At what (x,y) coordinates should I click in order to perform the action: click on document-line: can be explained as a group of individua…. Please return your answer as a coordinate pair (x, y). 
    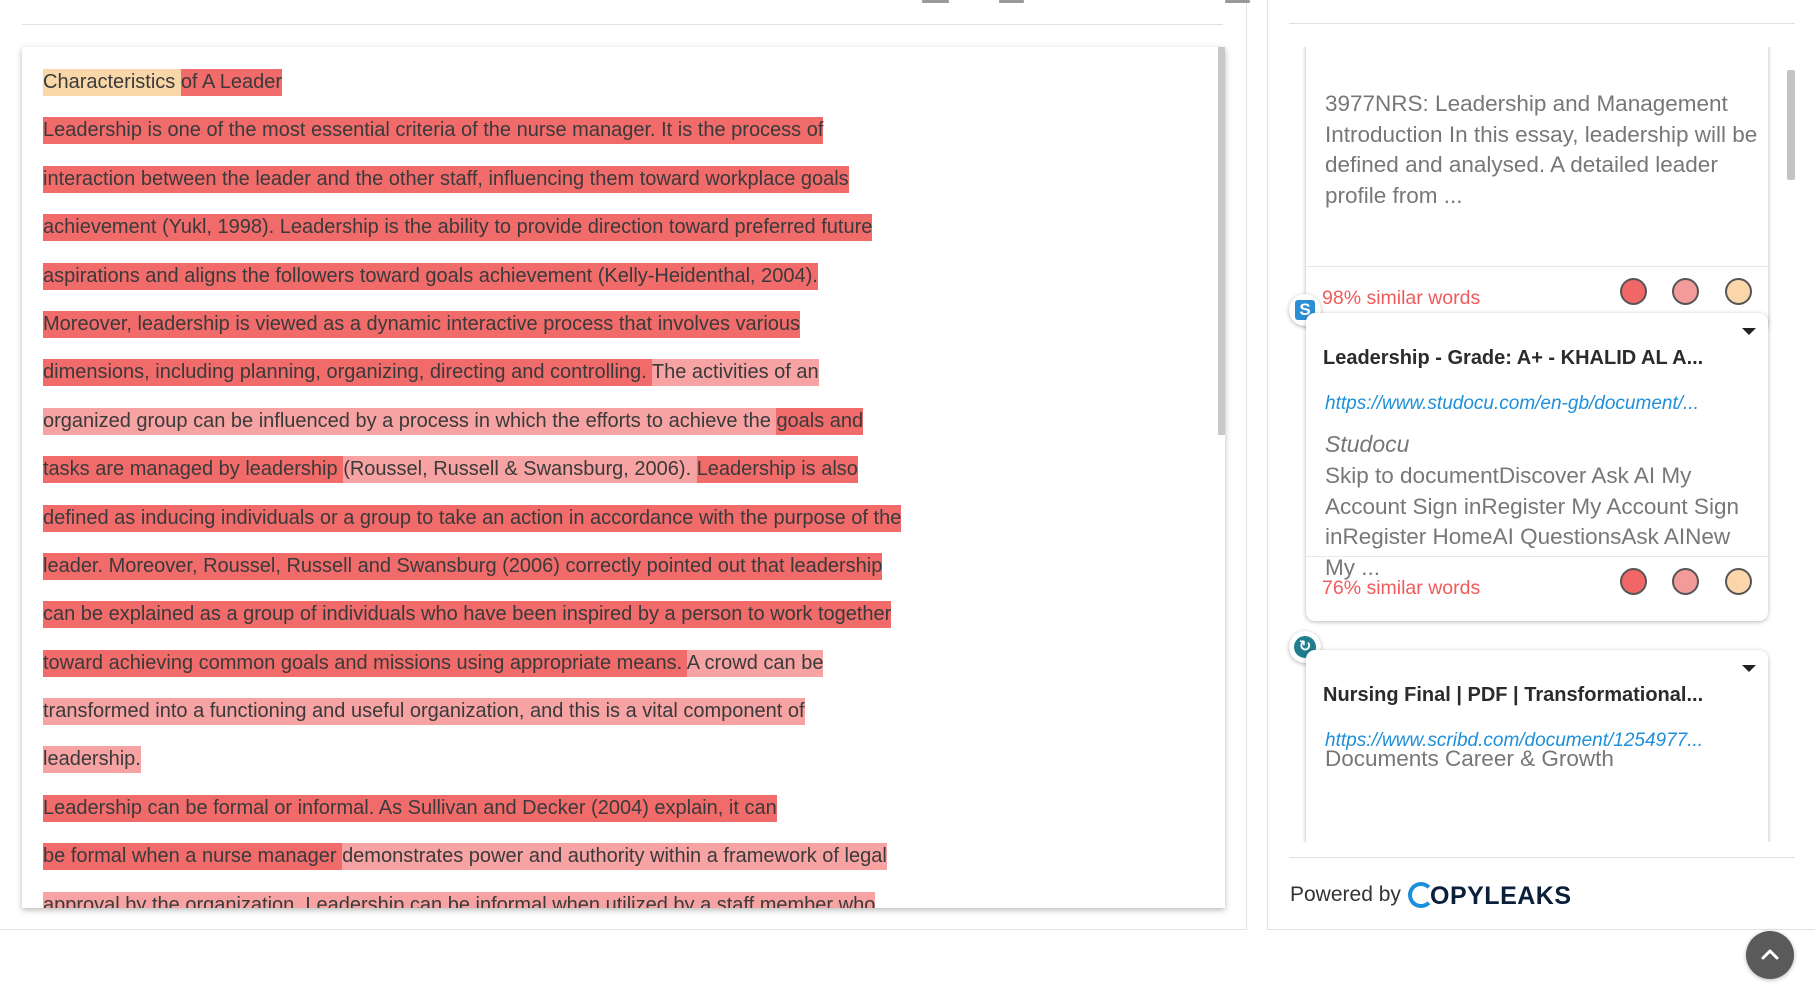
    Looking at the image, I should click on (472, 623).